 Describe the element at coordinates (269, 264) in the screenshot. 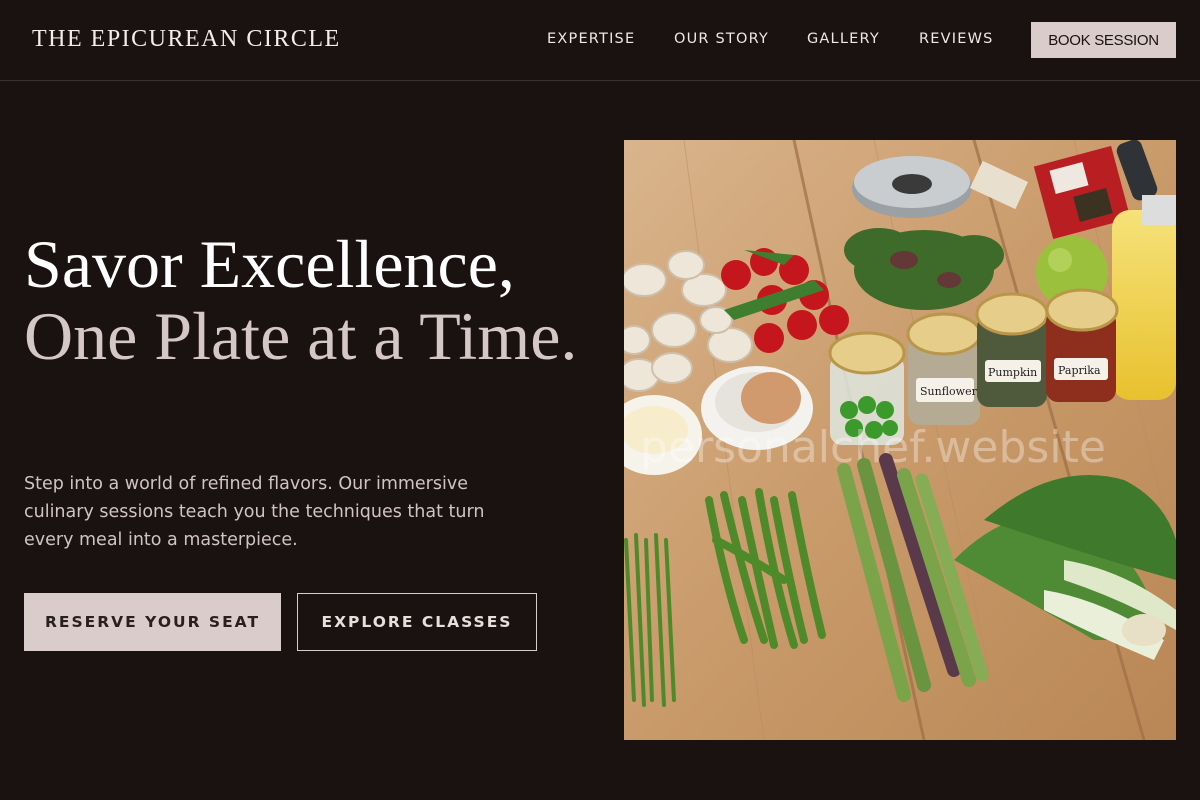

I see `hero-headline-line1: Savor Excellence,` at that location.